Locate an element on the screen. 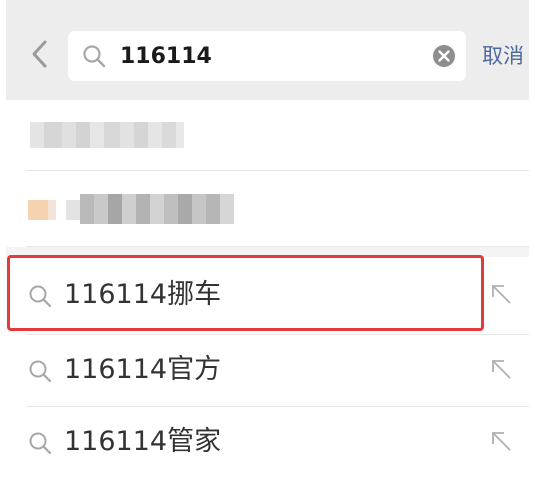 The image size is (535, 484). clear-icon is located at coordinates (444, 56).